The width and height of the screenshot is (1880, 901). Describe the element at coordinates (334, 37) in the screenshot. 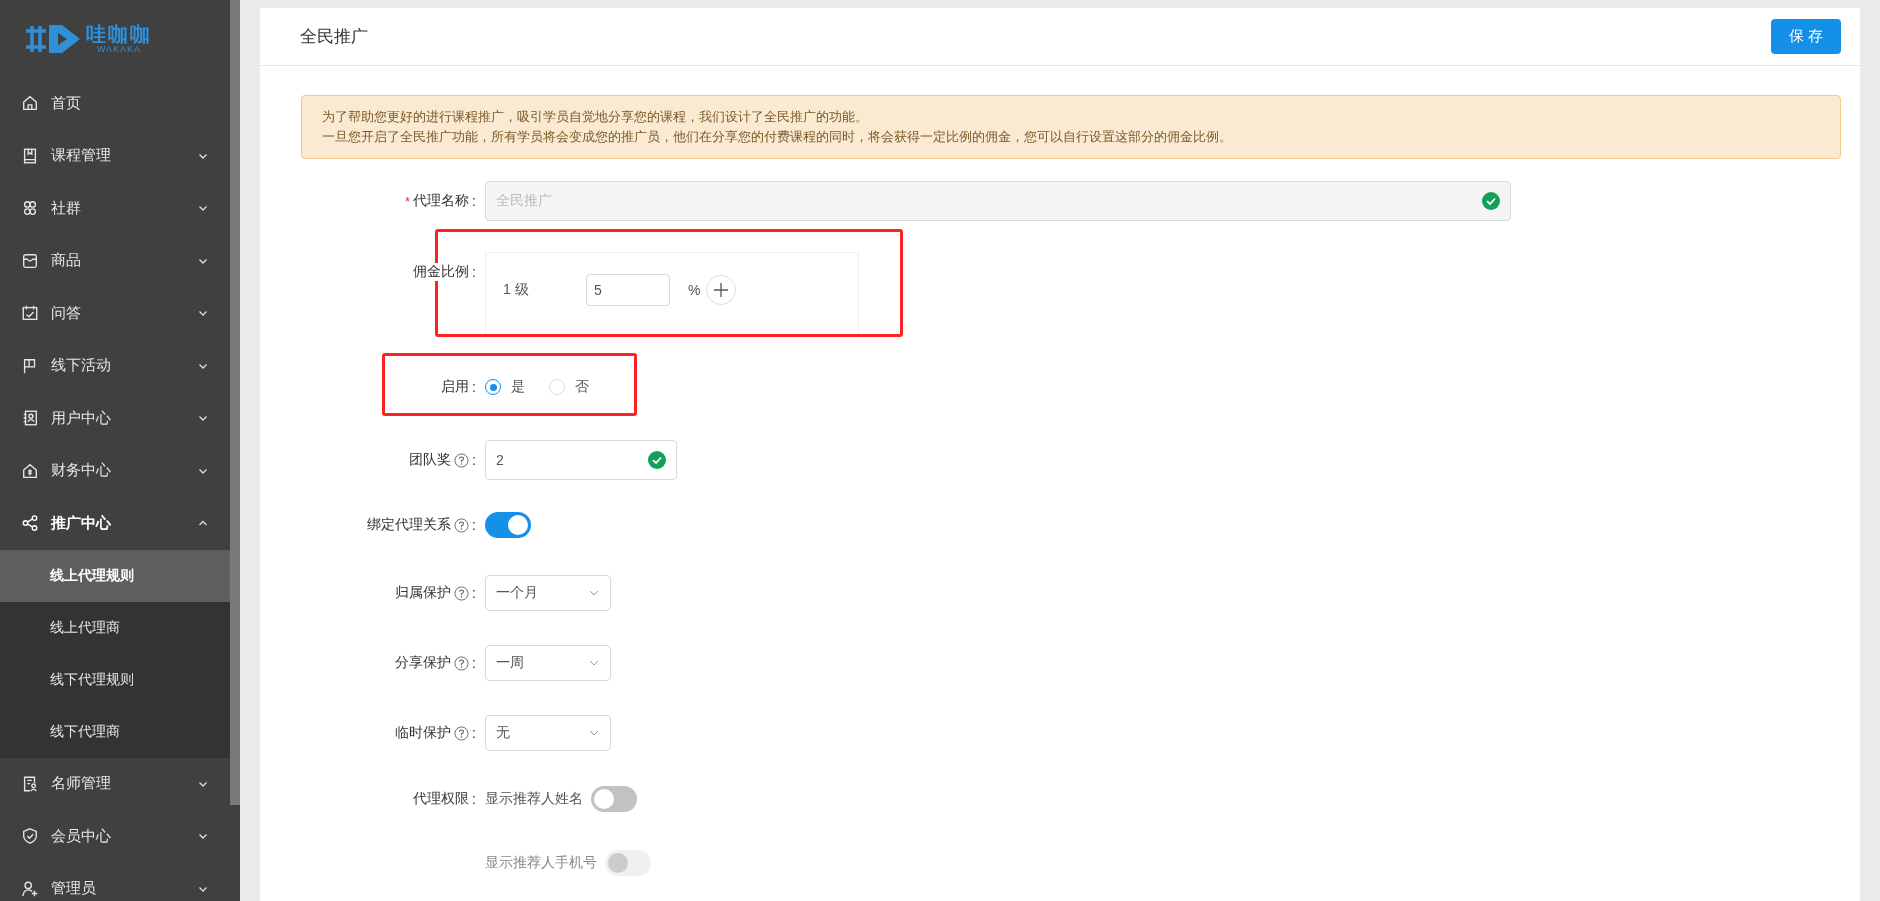

I see `page-title: 全民推广` at that location.